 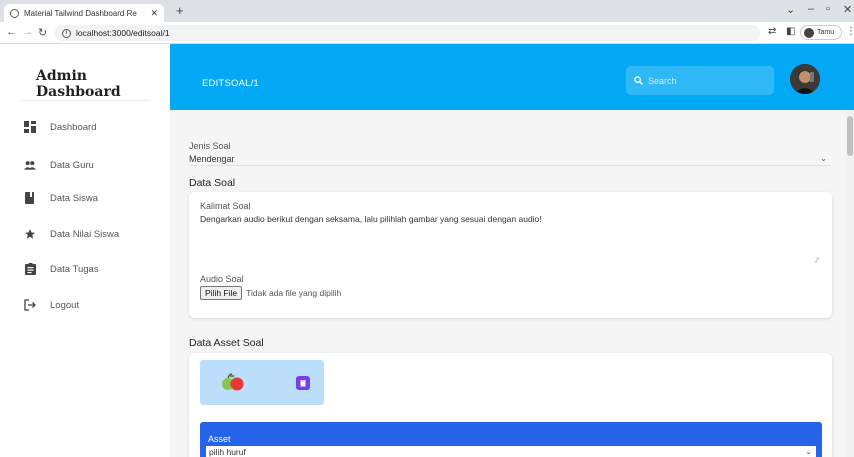 What do you see at coordinates (809, 32) in the screenshot?
I see `profile-avatar-icon` at bounding box center [809, 32].